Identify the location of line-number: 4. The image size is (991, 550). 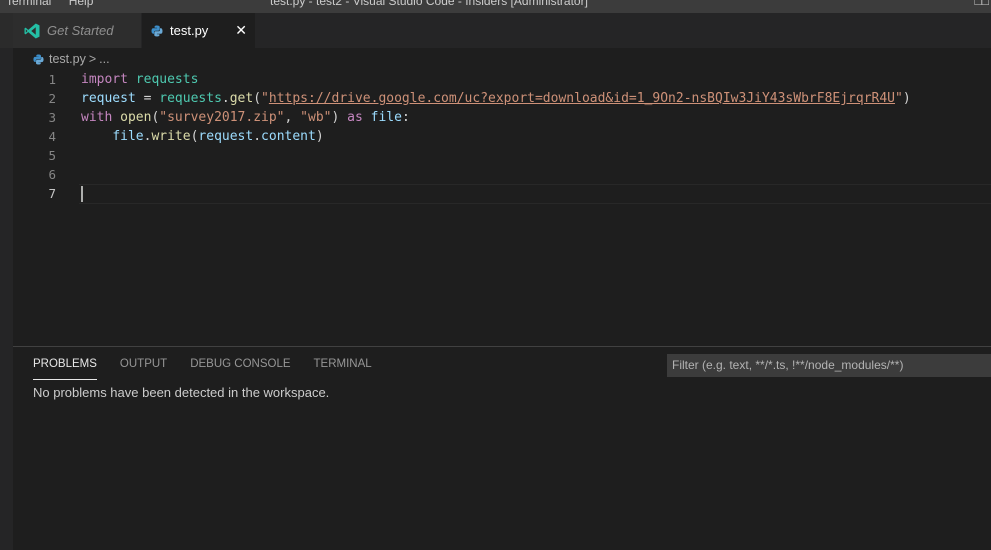
(52, 136).